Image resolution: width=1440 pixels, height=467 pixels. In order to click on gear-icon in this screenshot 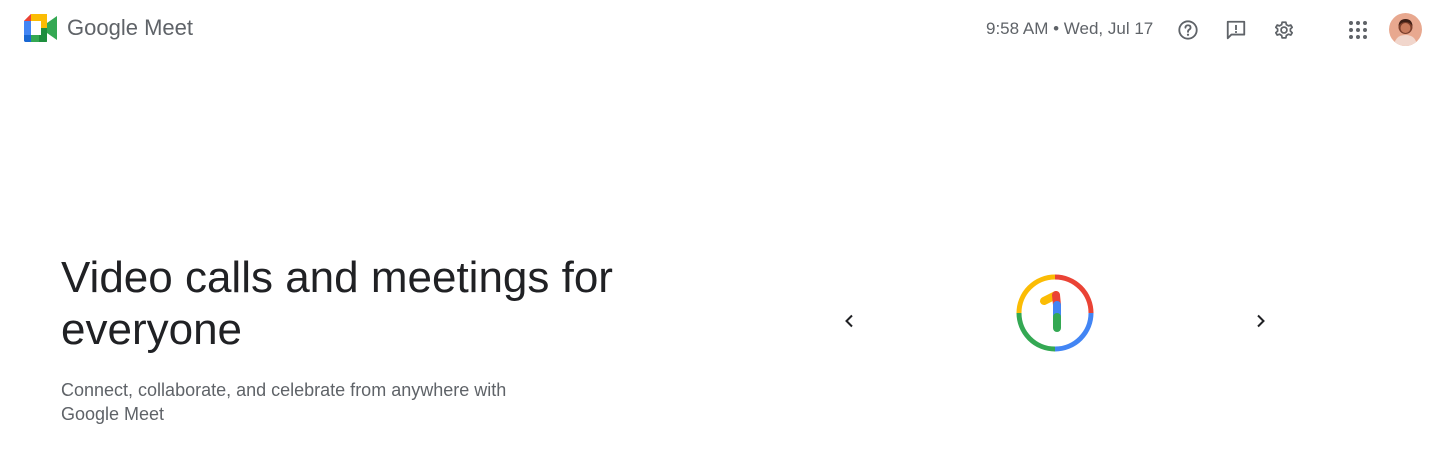, I will do `click(1284, 30)`.